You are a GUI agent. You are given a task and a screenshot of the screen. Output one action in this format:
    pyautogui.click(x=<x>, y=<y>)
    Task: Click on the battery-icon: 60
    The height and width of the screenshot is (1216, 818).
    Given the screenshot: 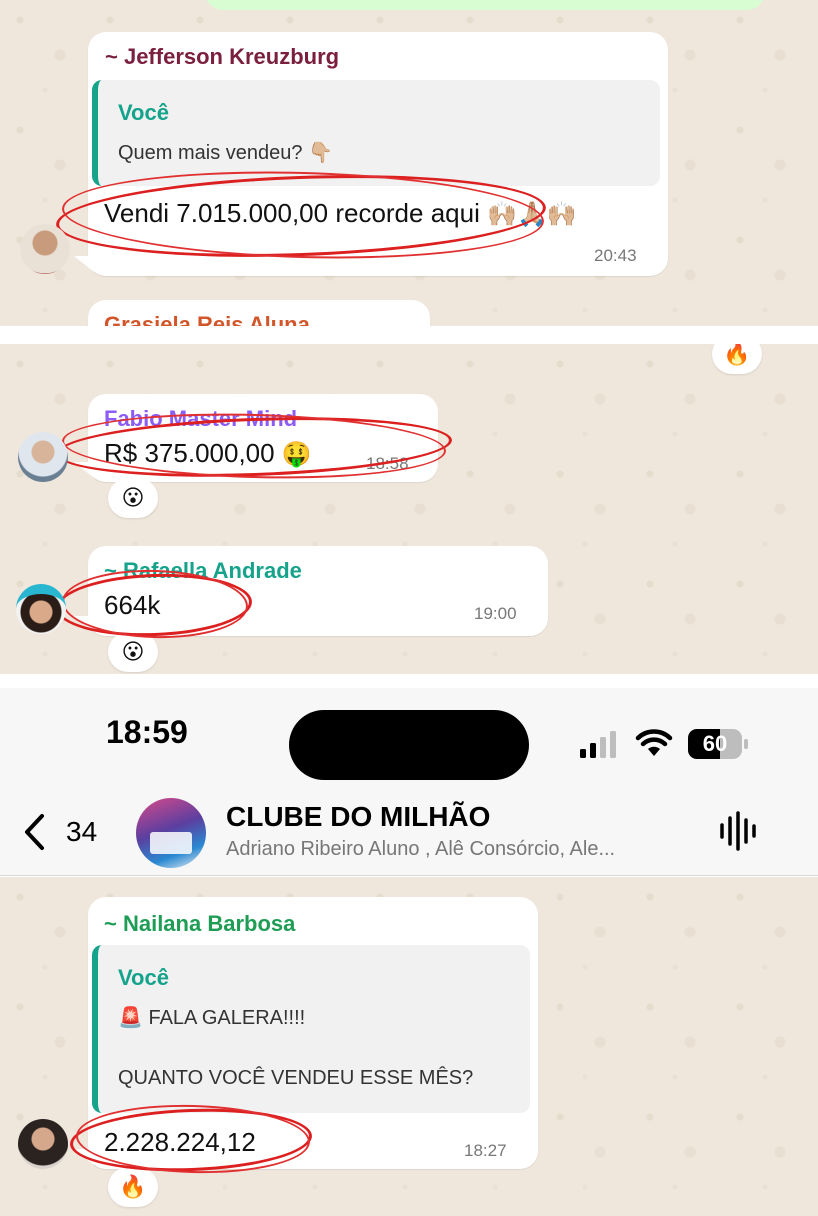 What is the action you would take?
    pyautogui.click(x=715, y=744)
    